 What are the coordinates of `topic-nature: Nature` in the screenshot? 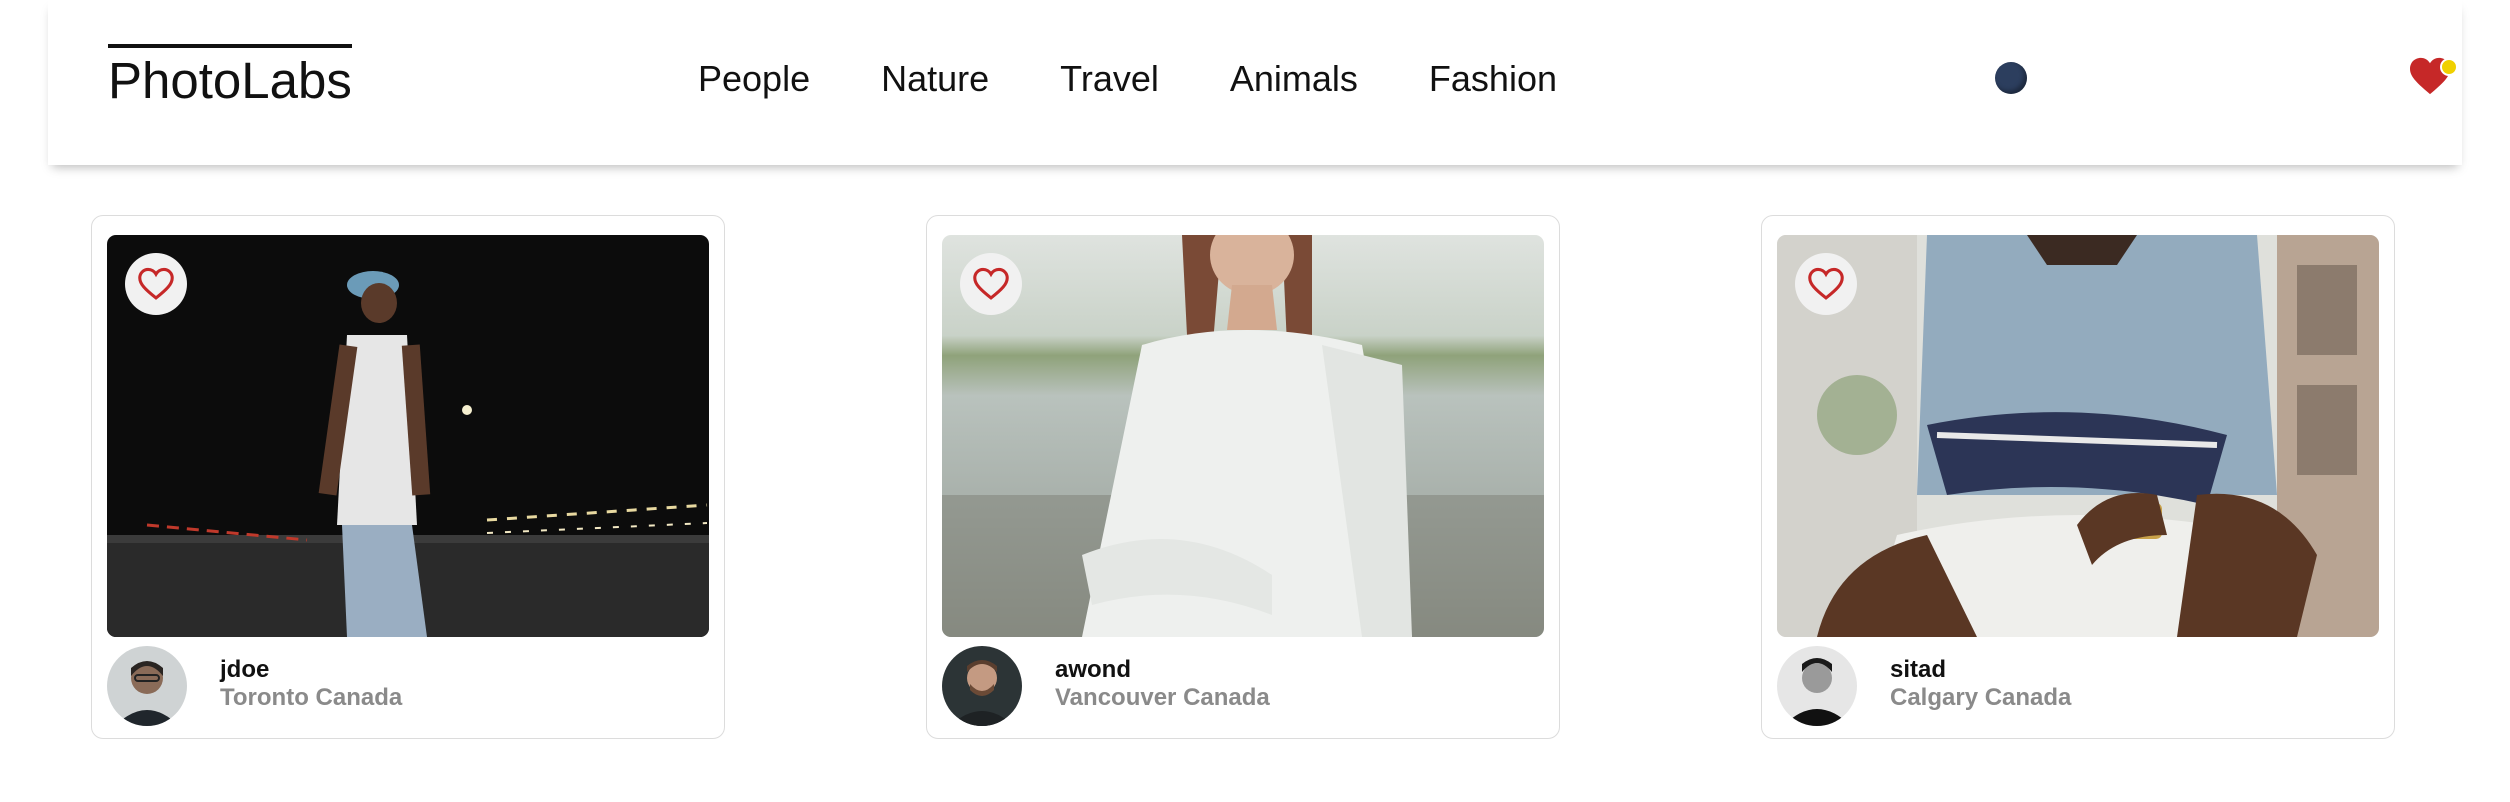 It's located at (935, 79).